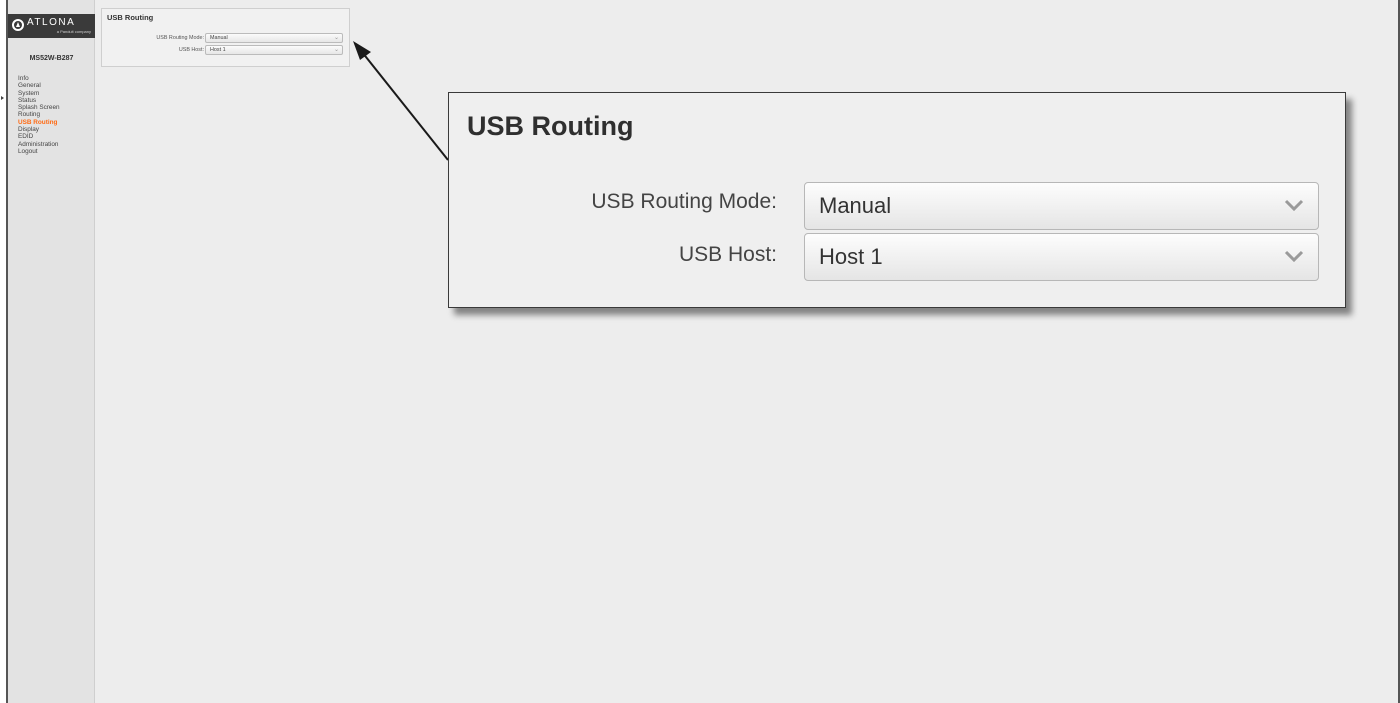  Describe the element at coordinates (39, 100) in the screenshot. I see `sidebar-item-status: Status` at that location.